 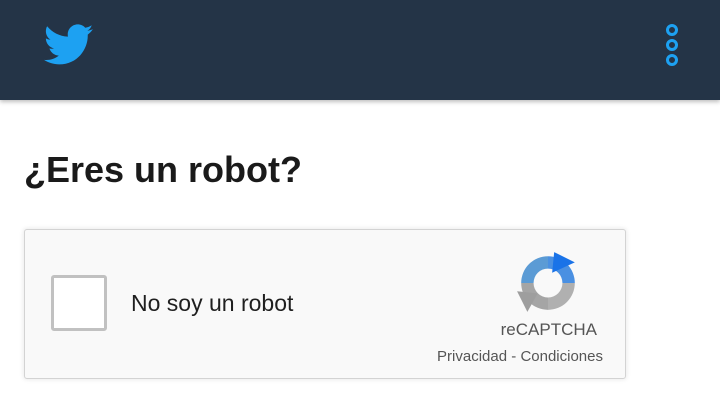 I want to click on checkbox-label: No soy un robot, so click(x=212, y=303).